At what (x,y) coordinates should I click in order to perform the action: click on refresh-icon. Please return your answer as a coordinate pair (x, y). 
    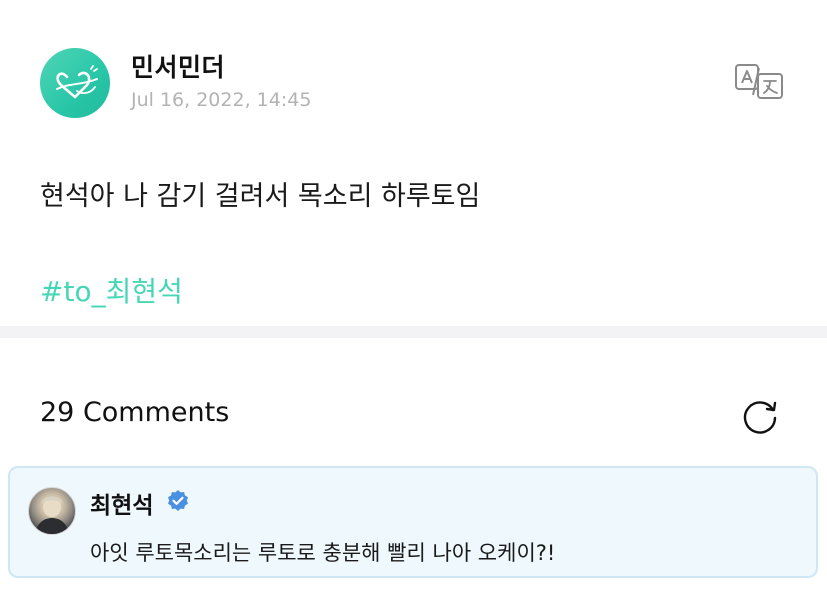
    Looking at the image, I should click on (760, 417).